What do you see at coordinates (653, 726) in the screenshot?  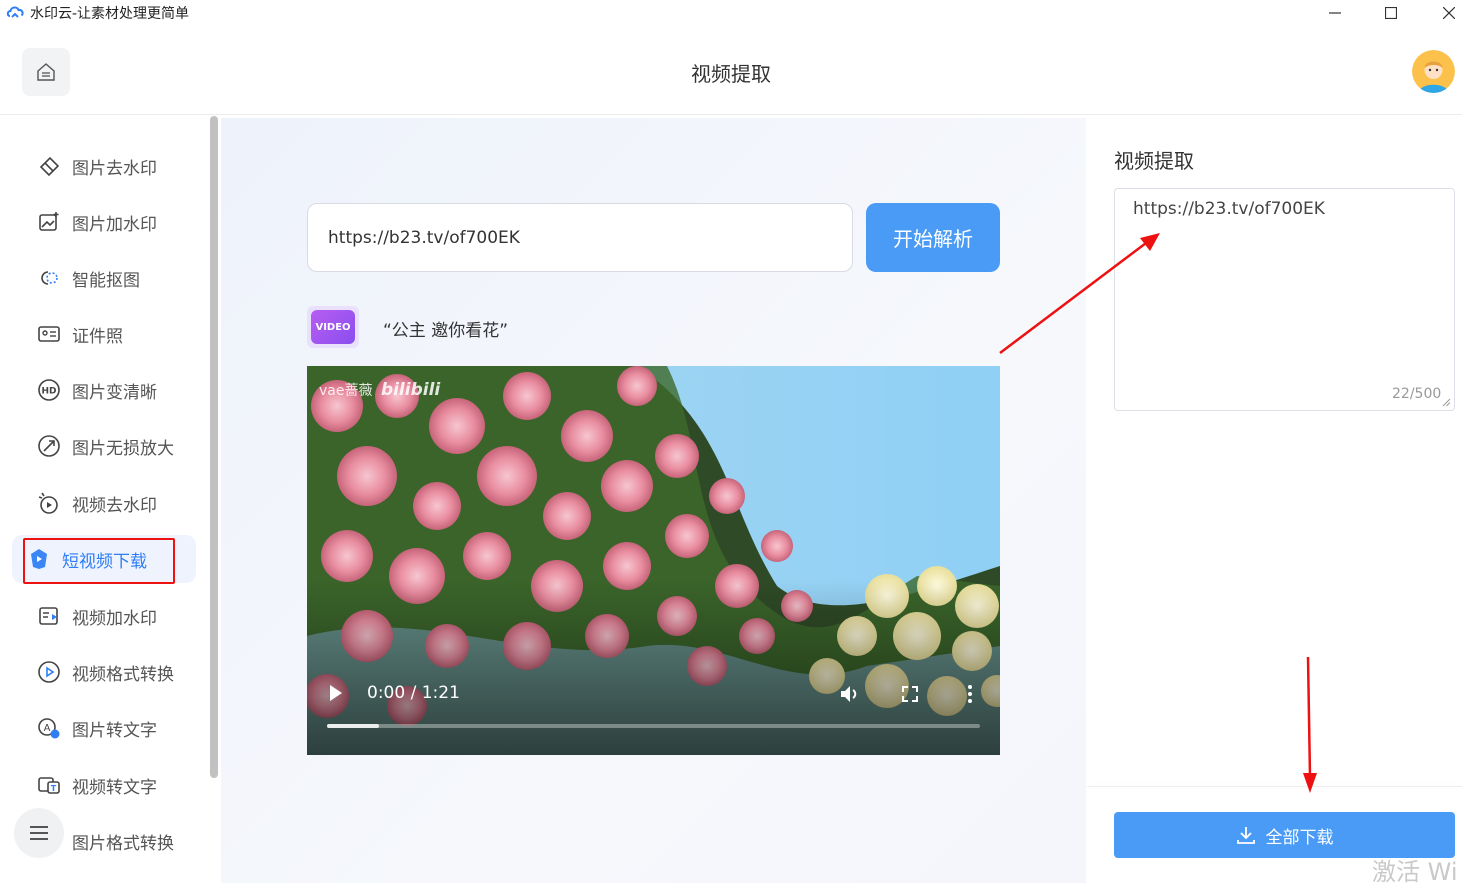 I see `video-progress-bar` at bounding box center [653, 726].